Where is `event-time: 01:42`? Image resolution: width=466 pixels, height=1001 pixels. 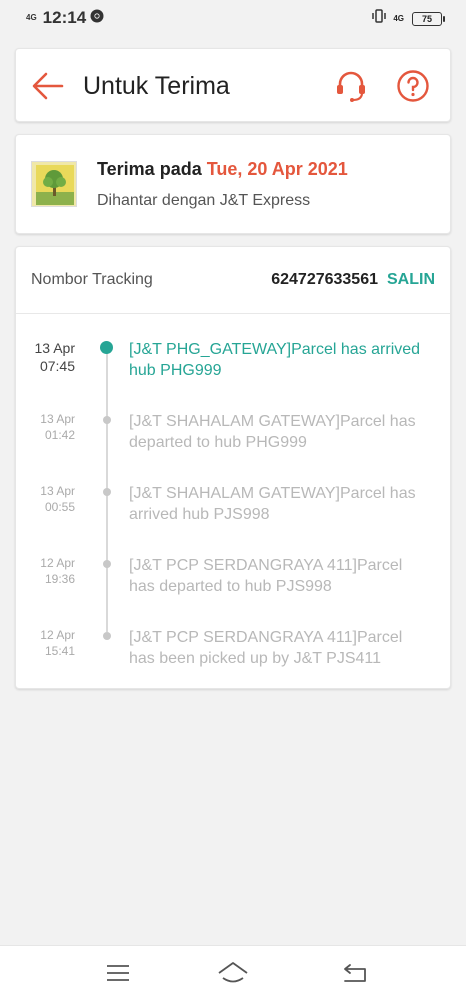 event-time: 01:42 is located at coordinates (59, 435).